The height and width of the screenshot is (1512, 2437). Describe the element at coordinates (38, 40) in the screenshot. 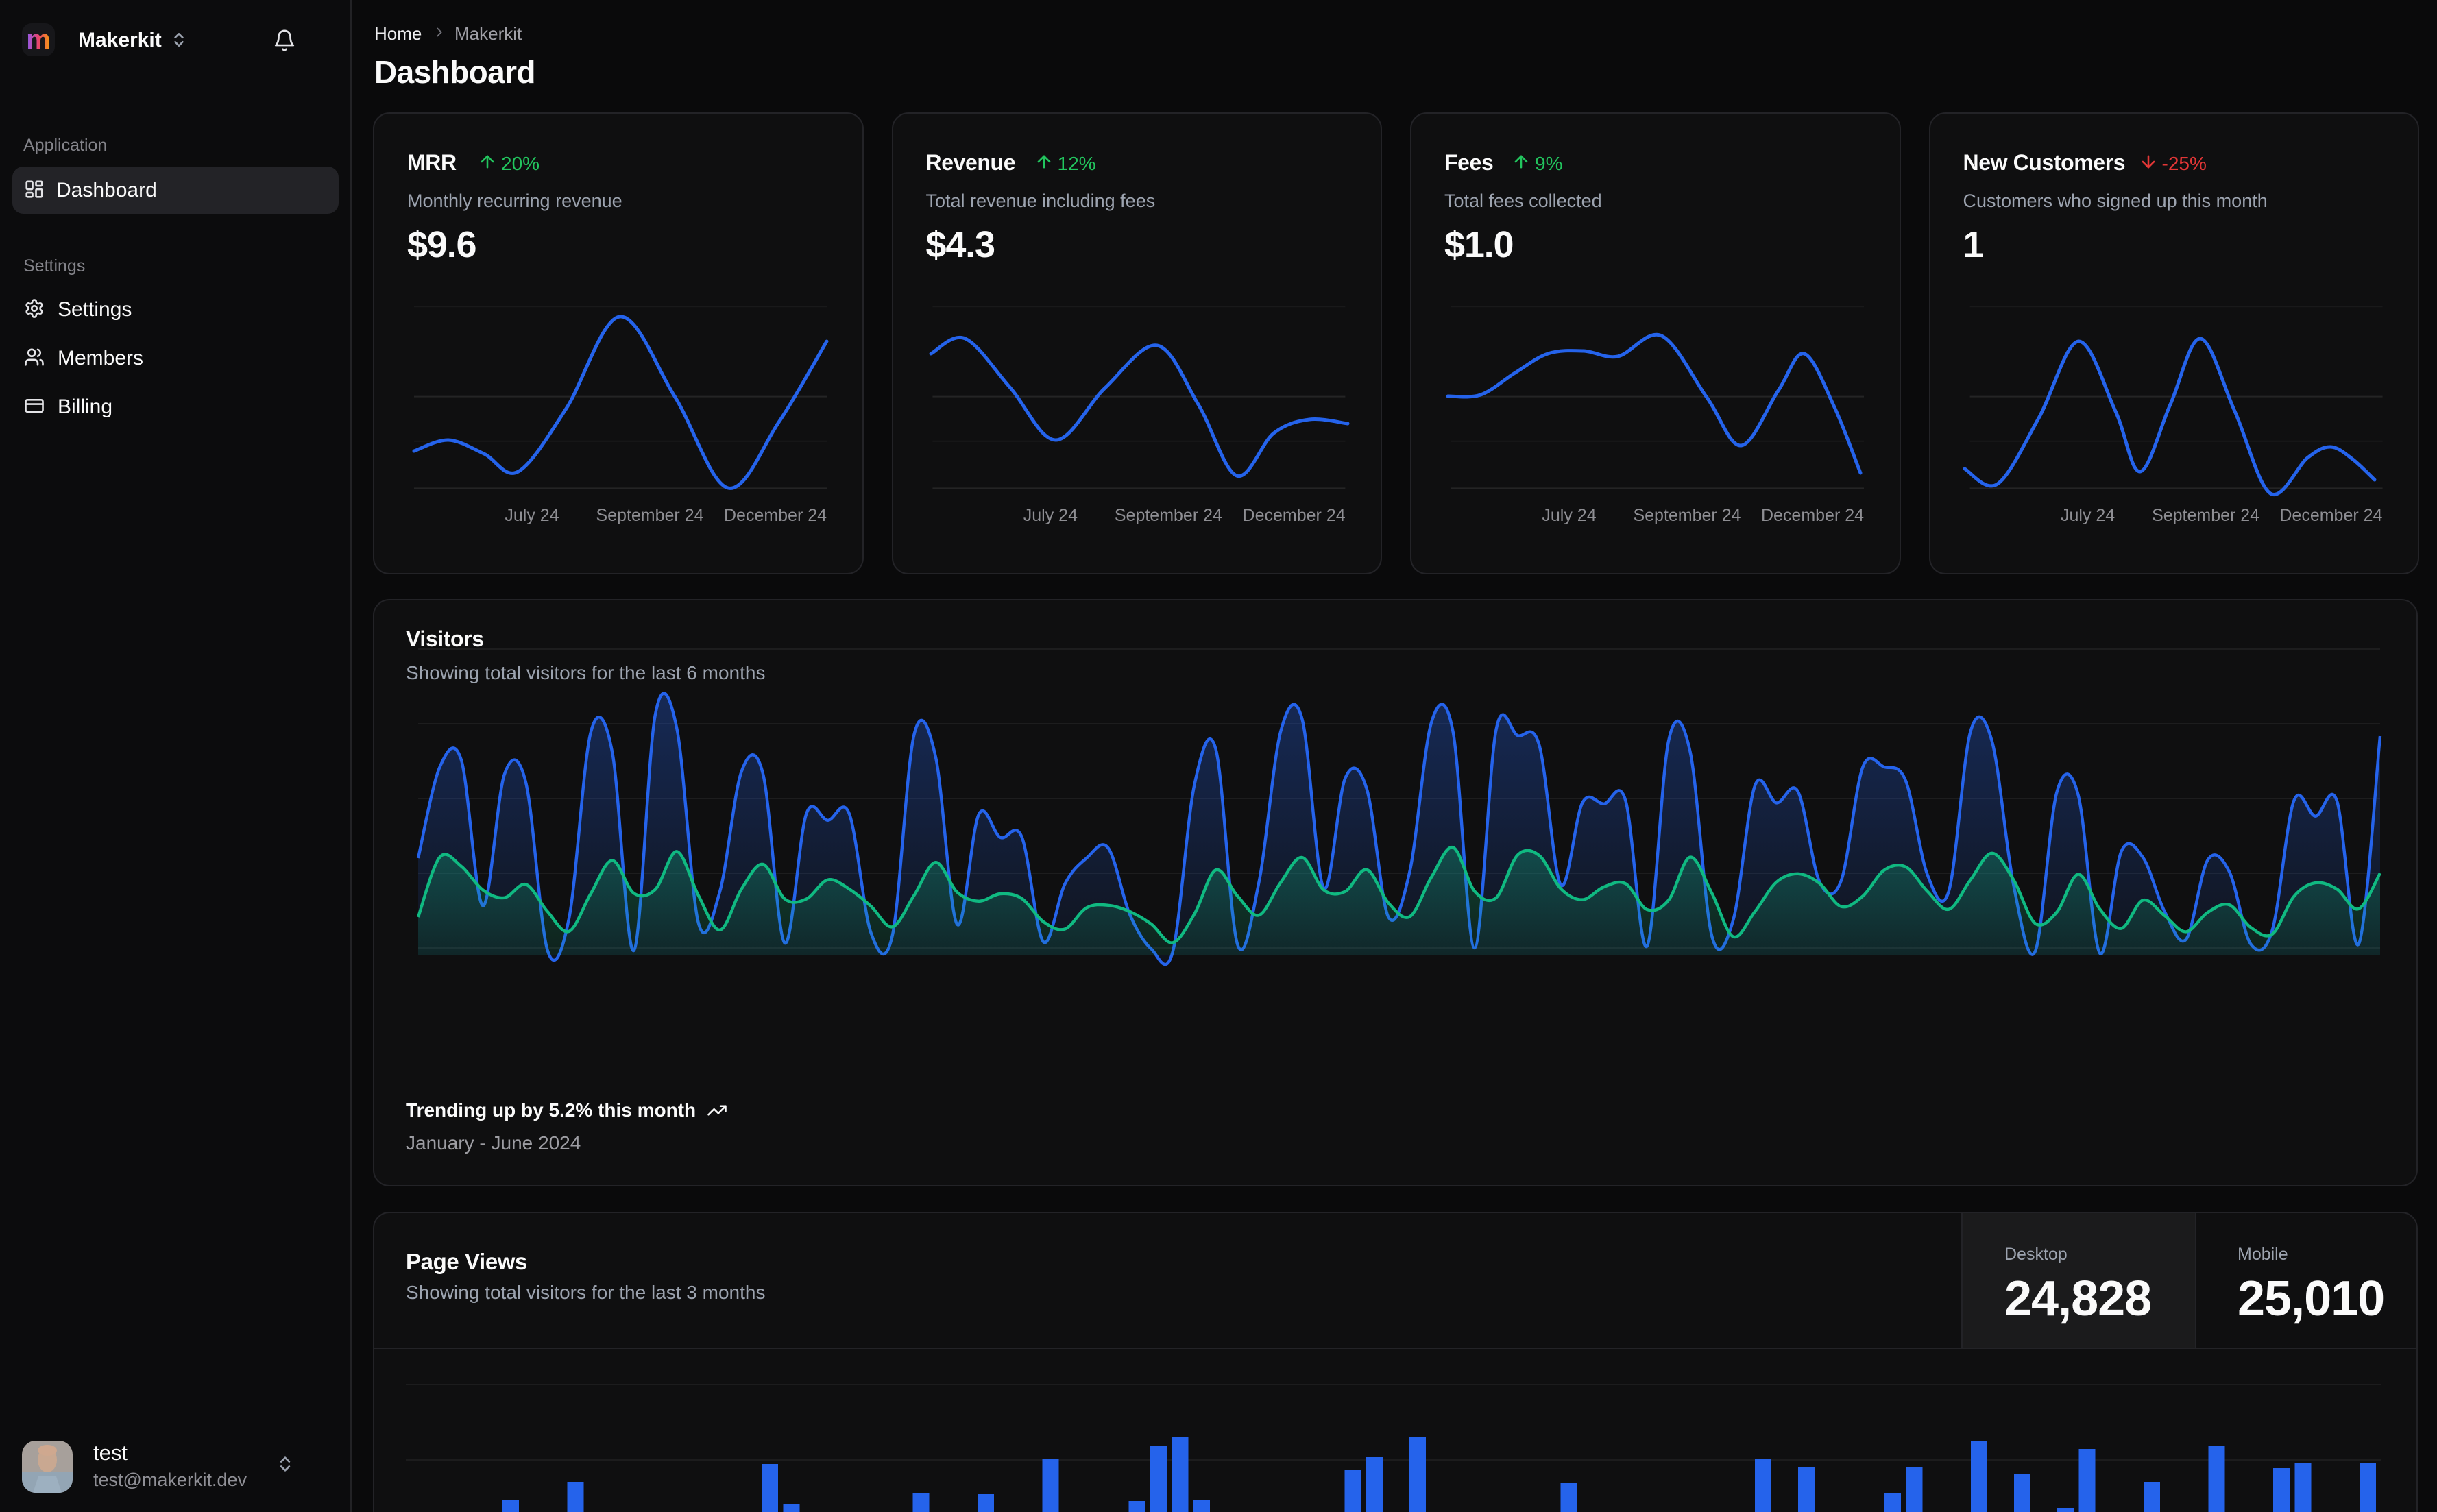

I see `svg-text: m` at that location.